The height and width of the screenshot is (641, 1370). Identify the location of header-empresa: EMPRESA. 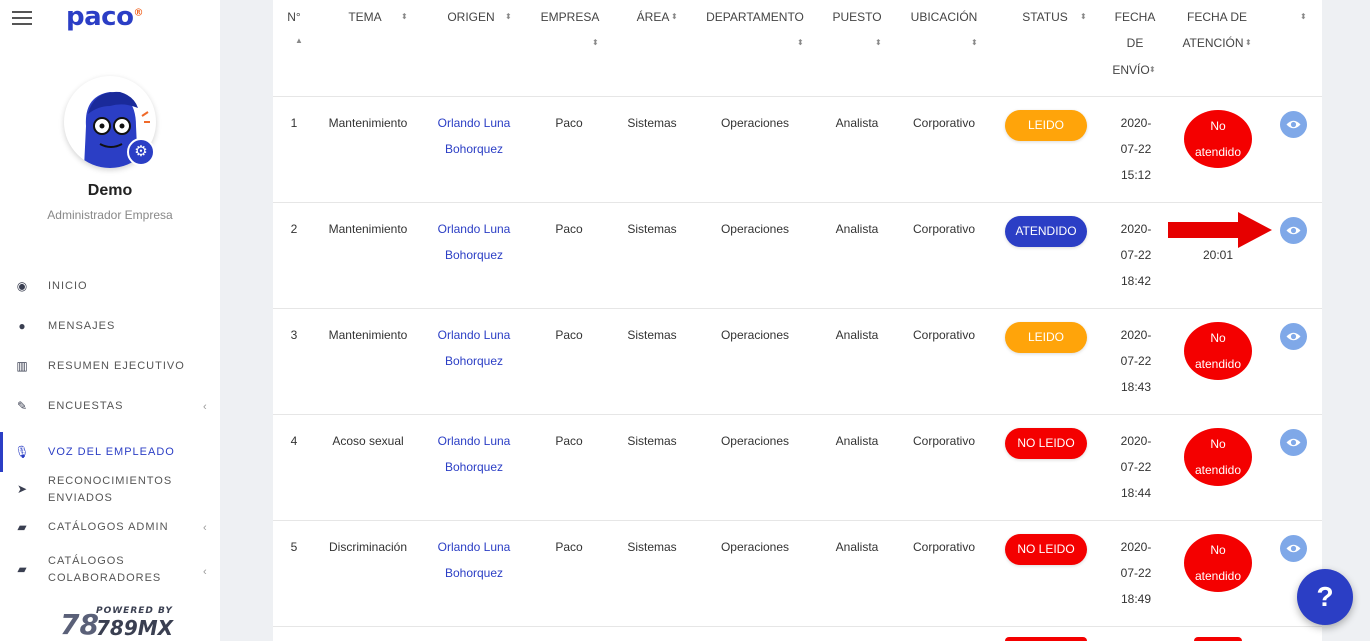
(570, 17).